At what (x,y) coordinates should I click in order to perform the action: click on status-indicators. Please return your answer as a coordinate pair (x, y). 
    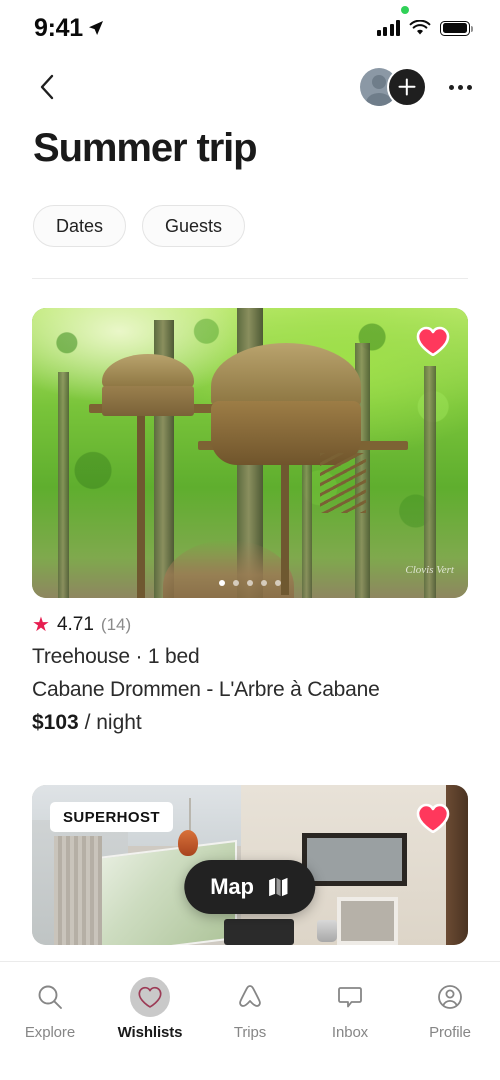
    Looking at the image, I should click on (425, 21).